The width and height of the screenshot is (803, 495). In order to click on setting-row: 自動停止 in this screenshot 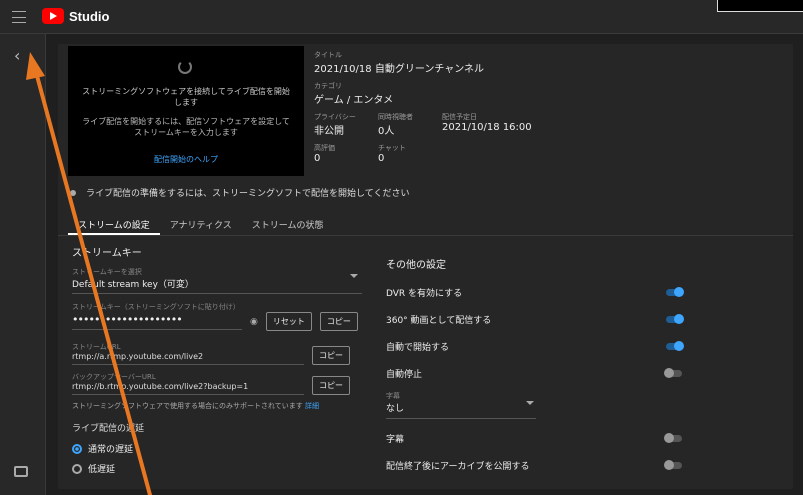, I will do `click(536, 373)`.